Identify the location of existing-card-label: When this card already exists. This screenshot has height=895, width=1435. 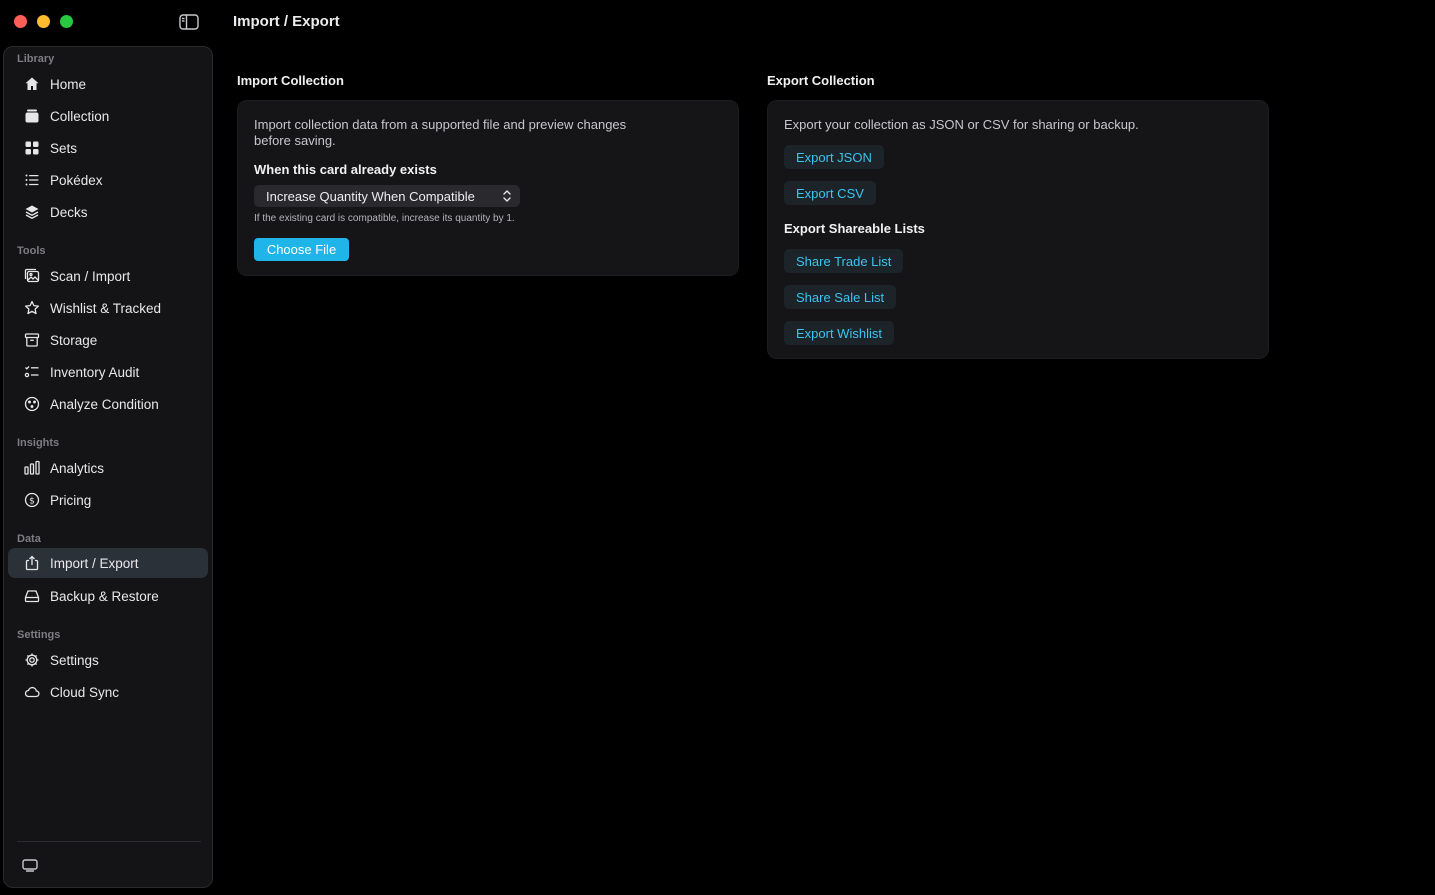
(345, 169).